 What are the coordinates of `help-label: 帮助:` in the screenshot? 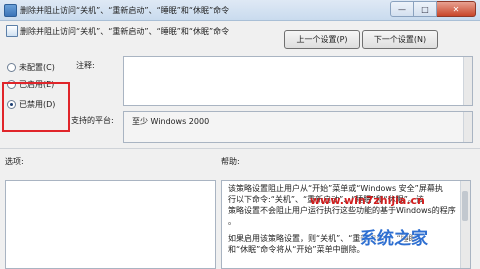 It's located at (230, 161).